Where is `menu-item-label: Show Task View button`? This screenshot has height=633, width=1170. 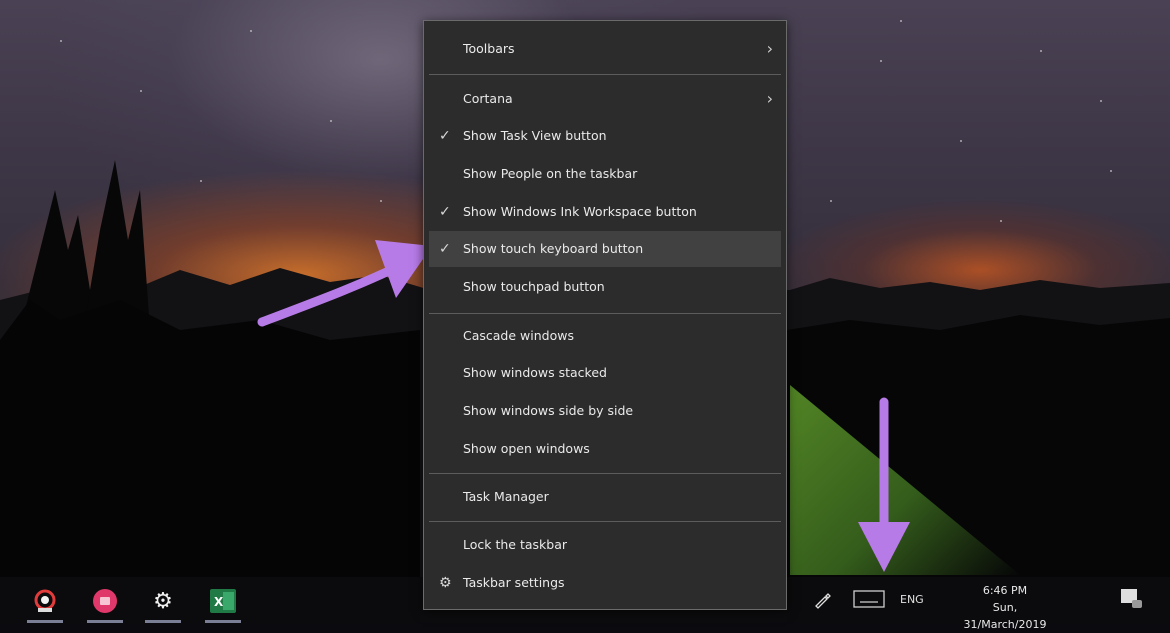
menu-item-label: Show Task View button is located at coordinates (535, 135).